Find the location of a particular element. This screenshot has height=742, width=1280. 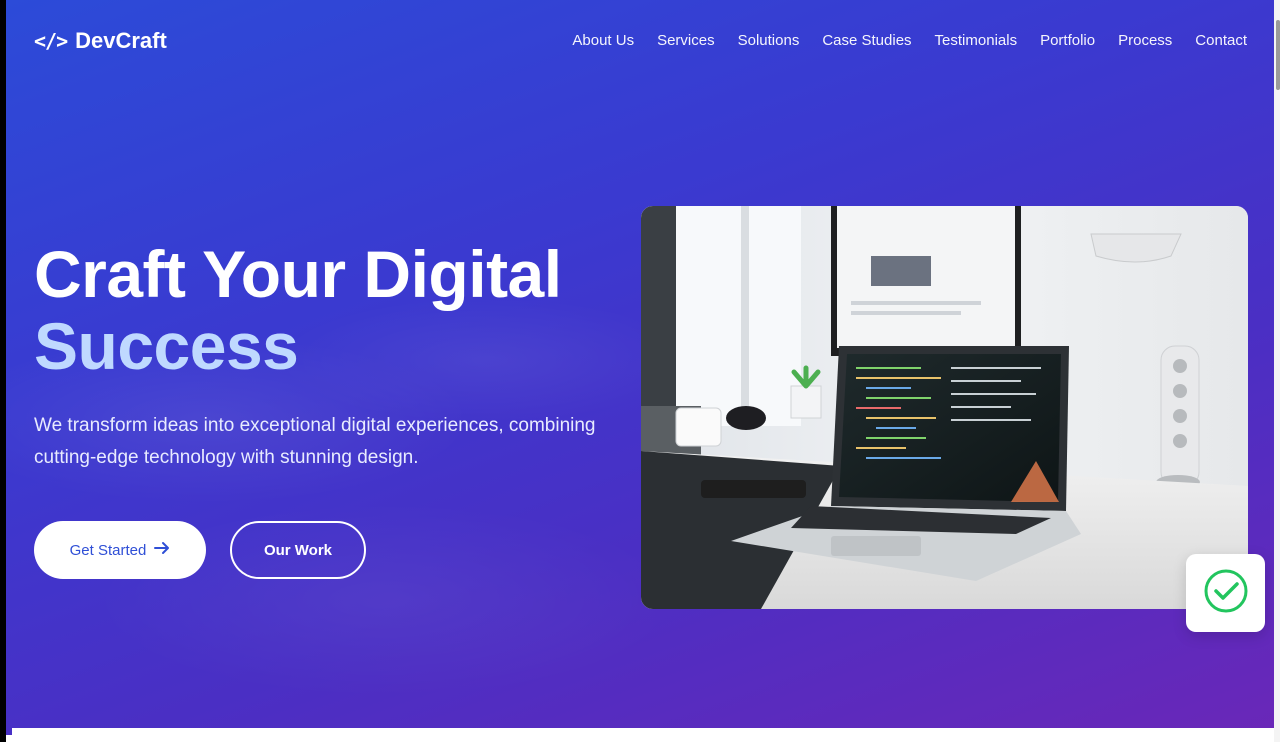

hero-title-line2: Success is located at coordinates (166, 346).